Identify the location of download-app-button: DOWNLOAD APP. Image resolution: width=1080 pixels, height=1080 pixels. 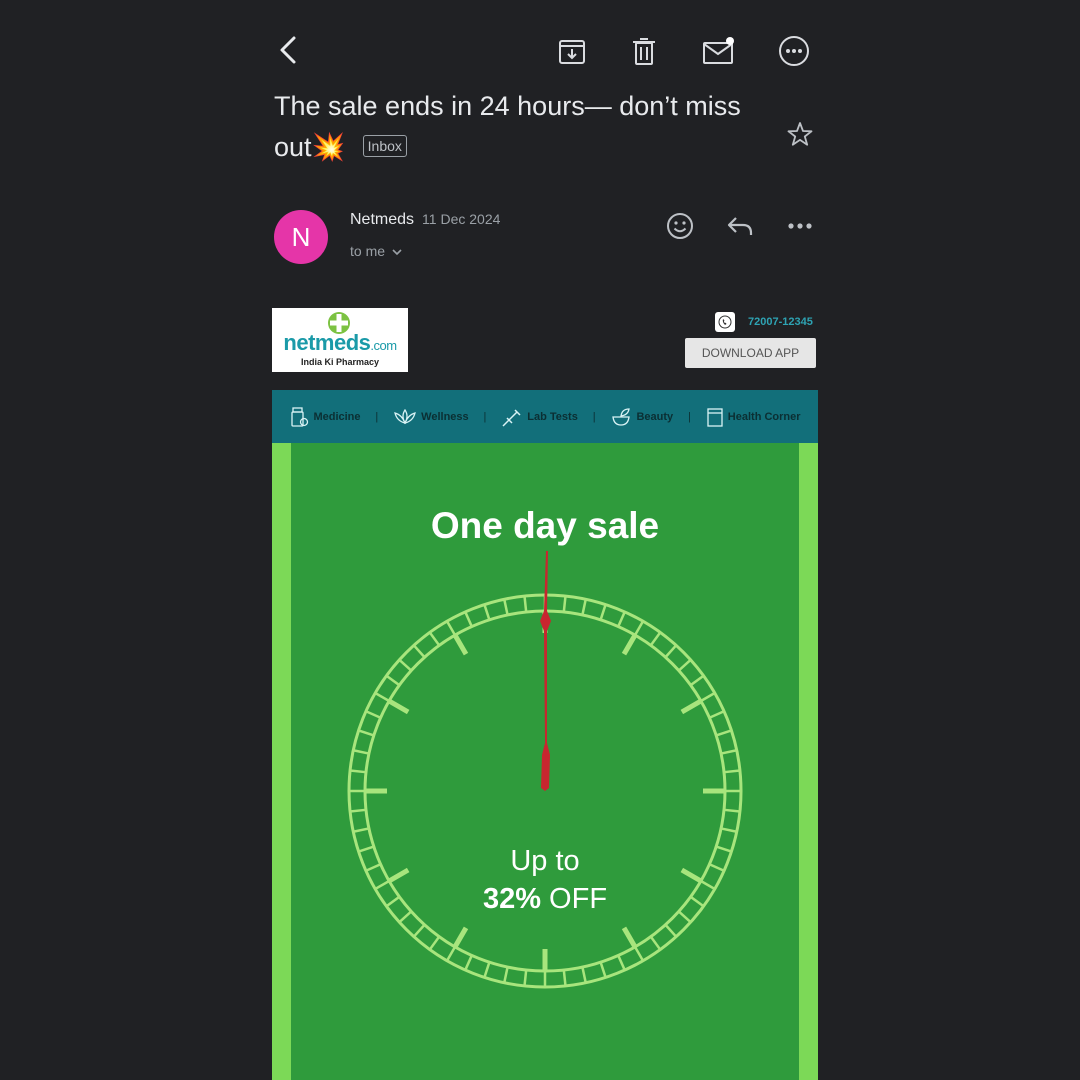
(750, 353).